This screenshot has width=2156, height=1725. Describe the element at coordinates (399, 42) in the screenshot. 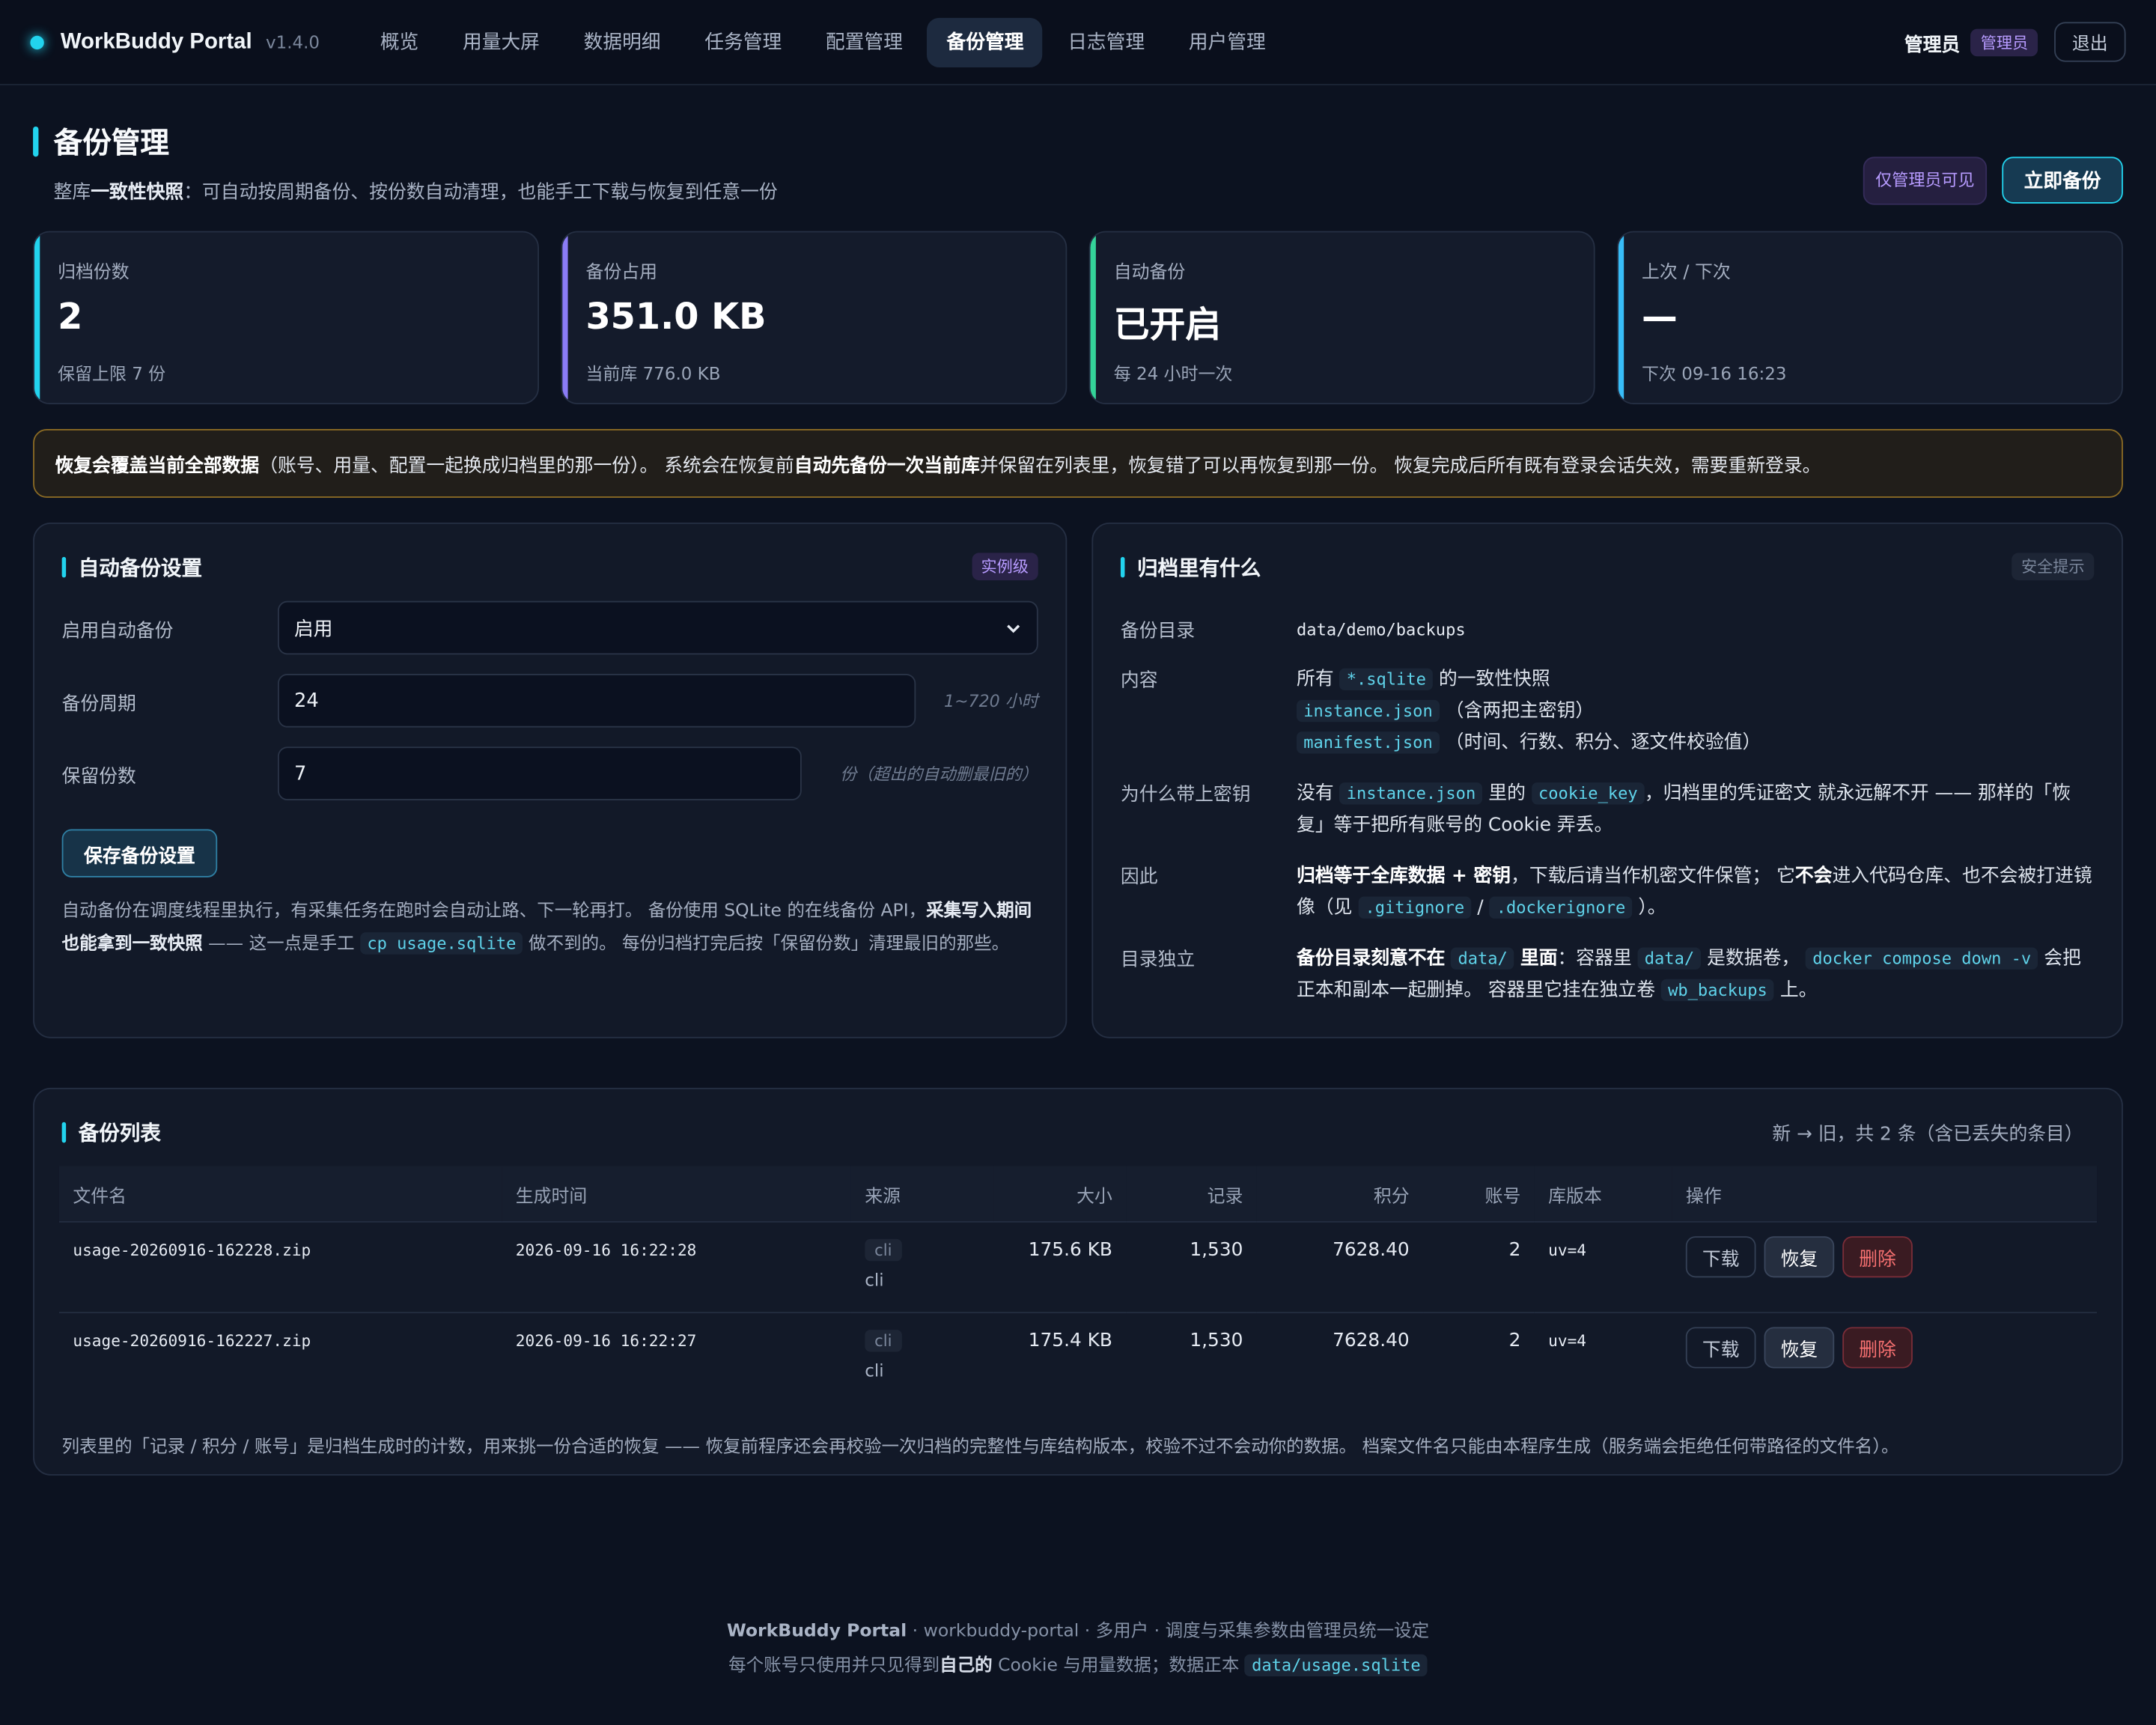

I see `nav-overview: 概览` at that location.